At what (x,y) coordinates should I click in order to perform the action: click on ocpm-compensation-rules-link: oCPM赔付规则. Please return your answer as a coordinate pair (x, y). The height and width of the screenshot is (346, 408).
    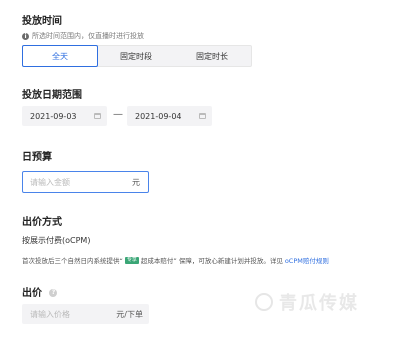
    Looking at the image, I should click on (307, 260).